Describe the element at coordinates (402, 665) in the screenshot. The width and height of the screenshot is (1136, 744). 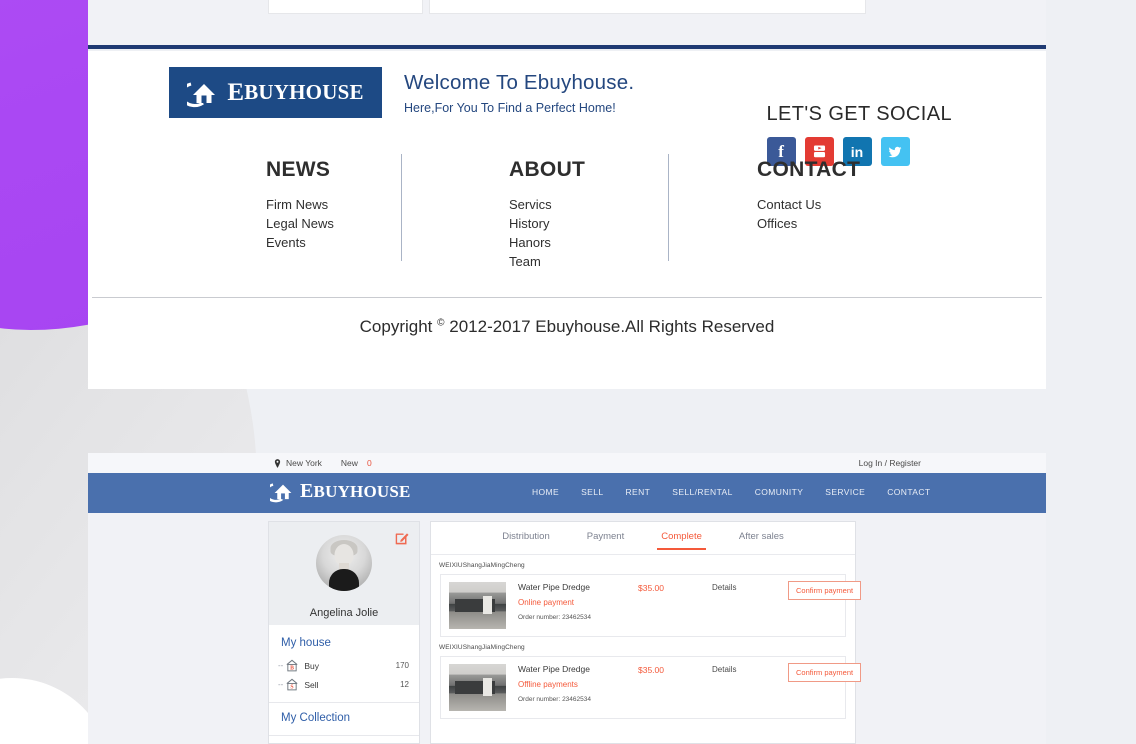
I see `sidebar-item-buy-count: 170` at that location.